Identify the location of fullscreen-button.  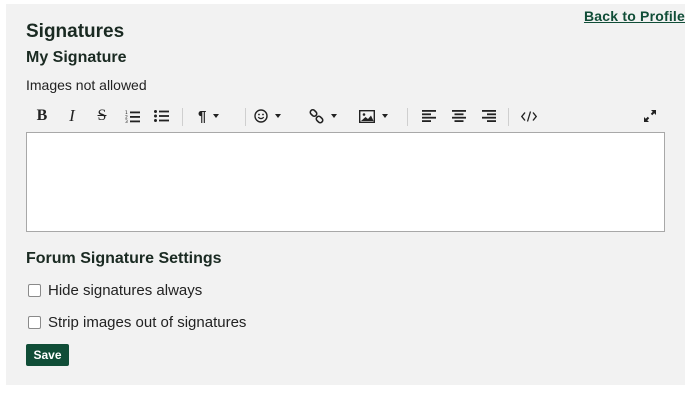
(650, 116).